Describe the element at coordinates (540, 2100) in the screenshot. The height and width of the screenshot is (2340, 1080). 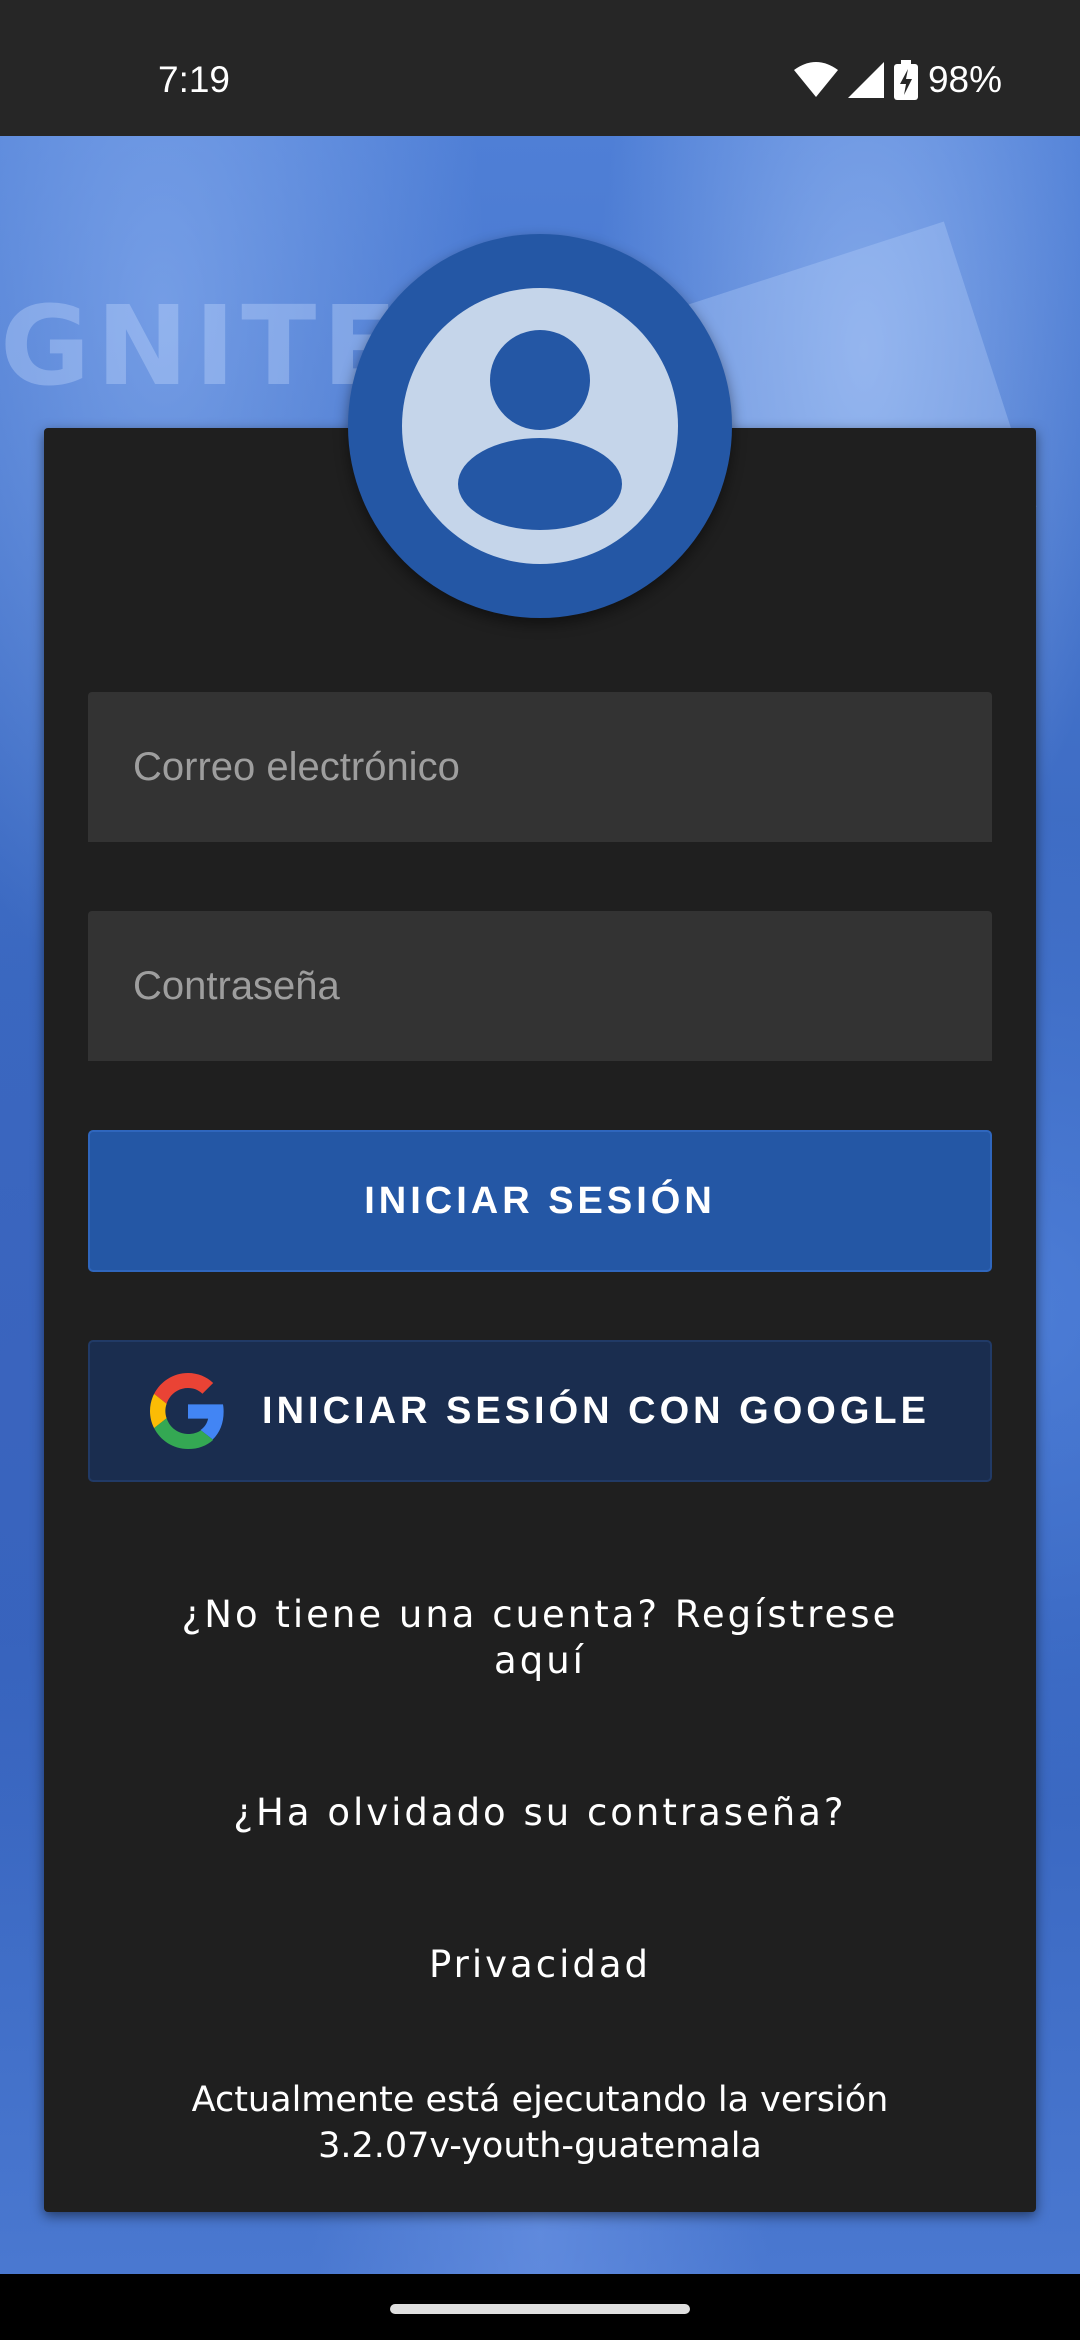
I see `version-line1: Actualmente está ejecutando la versión` at that location.